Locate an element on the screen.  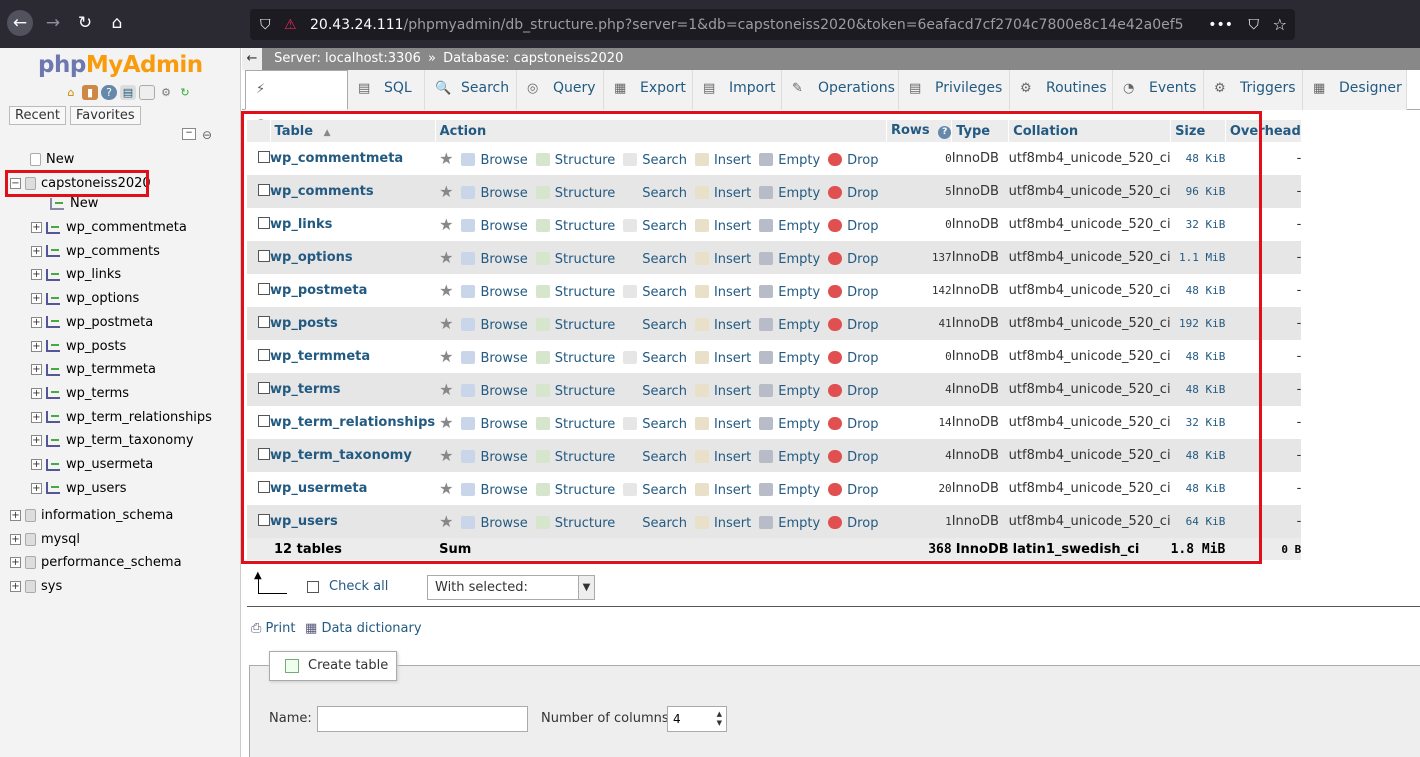
tab-structure: ⚡Structure is located at coordinates (296, 102).